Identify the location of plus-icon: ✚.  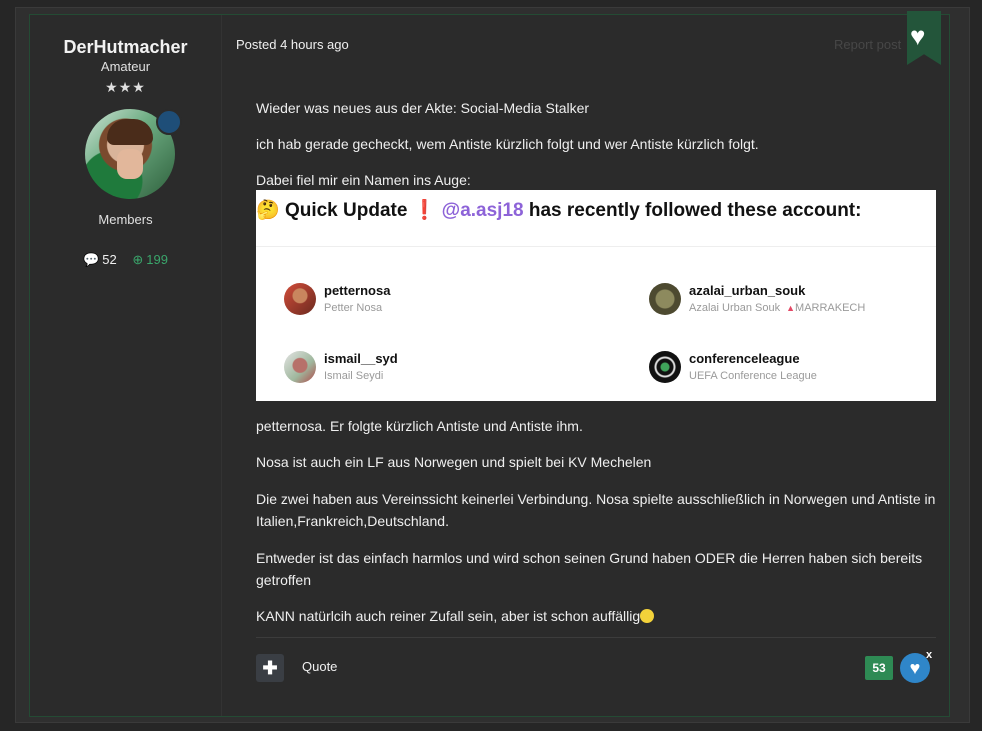
(270, 668).